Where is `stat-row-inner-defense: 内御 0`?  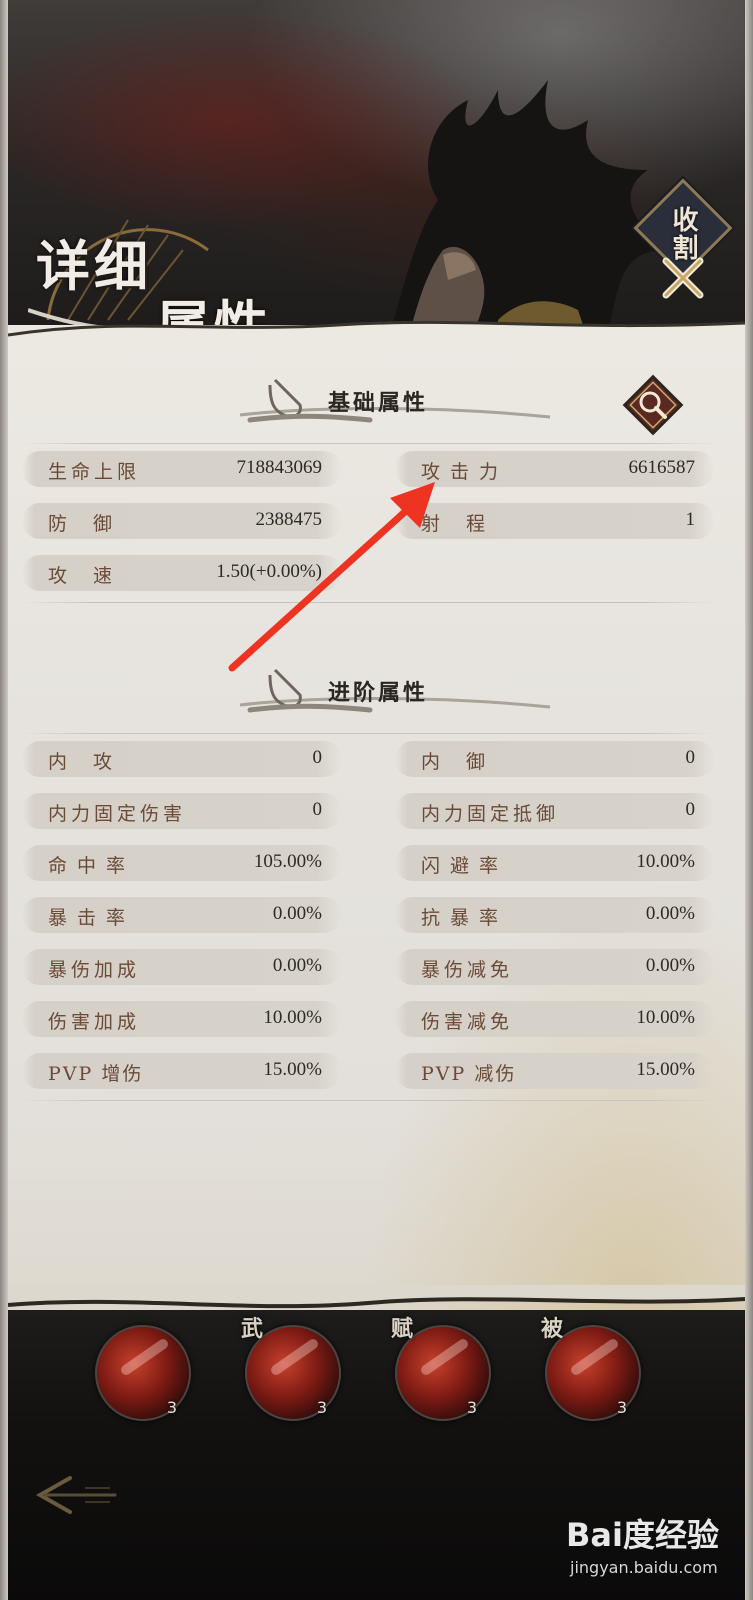
stat-row-inner-defense: 内御 0 is located at coordinates (555, 759).